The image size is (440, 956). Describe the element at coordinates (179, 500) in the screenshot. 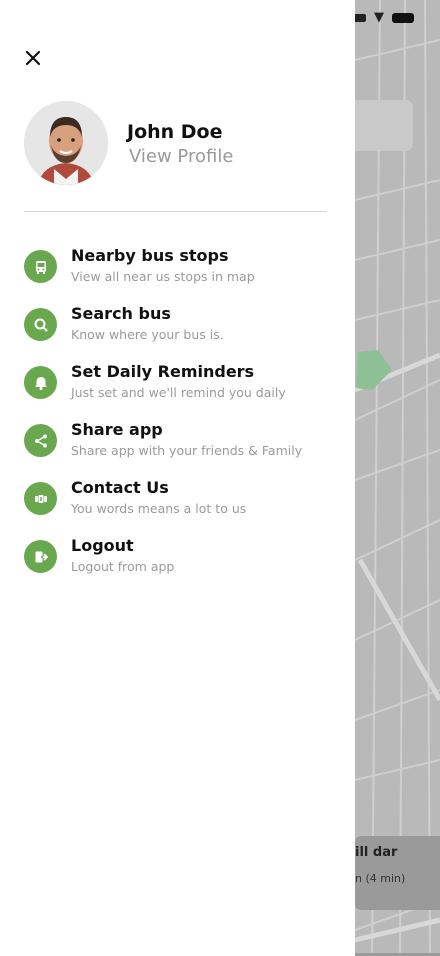

I see `menu-item-contact-us: Contact Us You words means a lot to us` at that location.